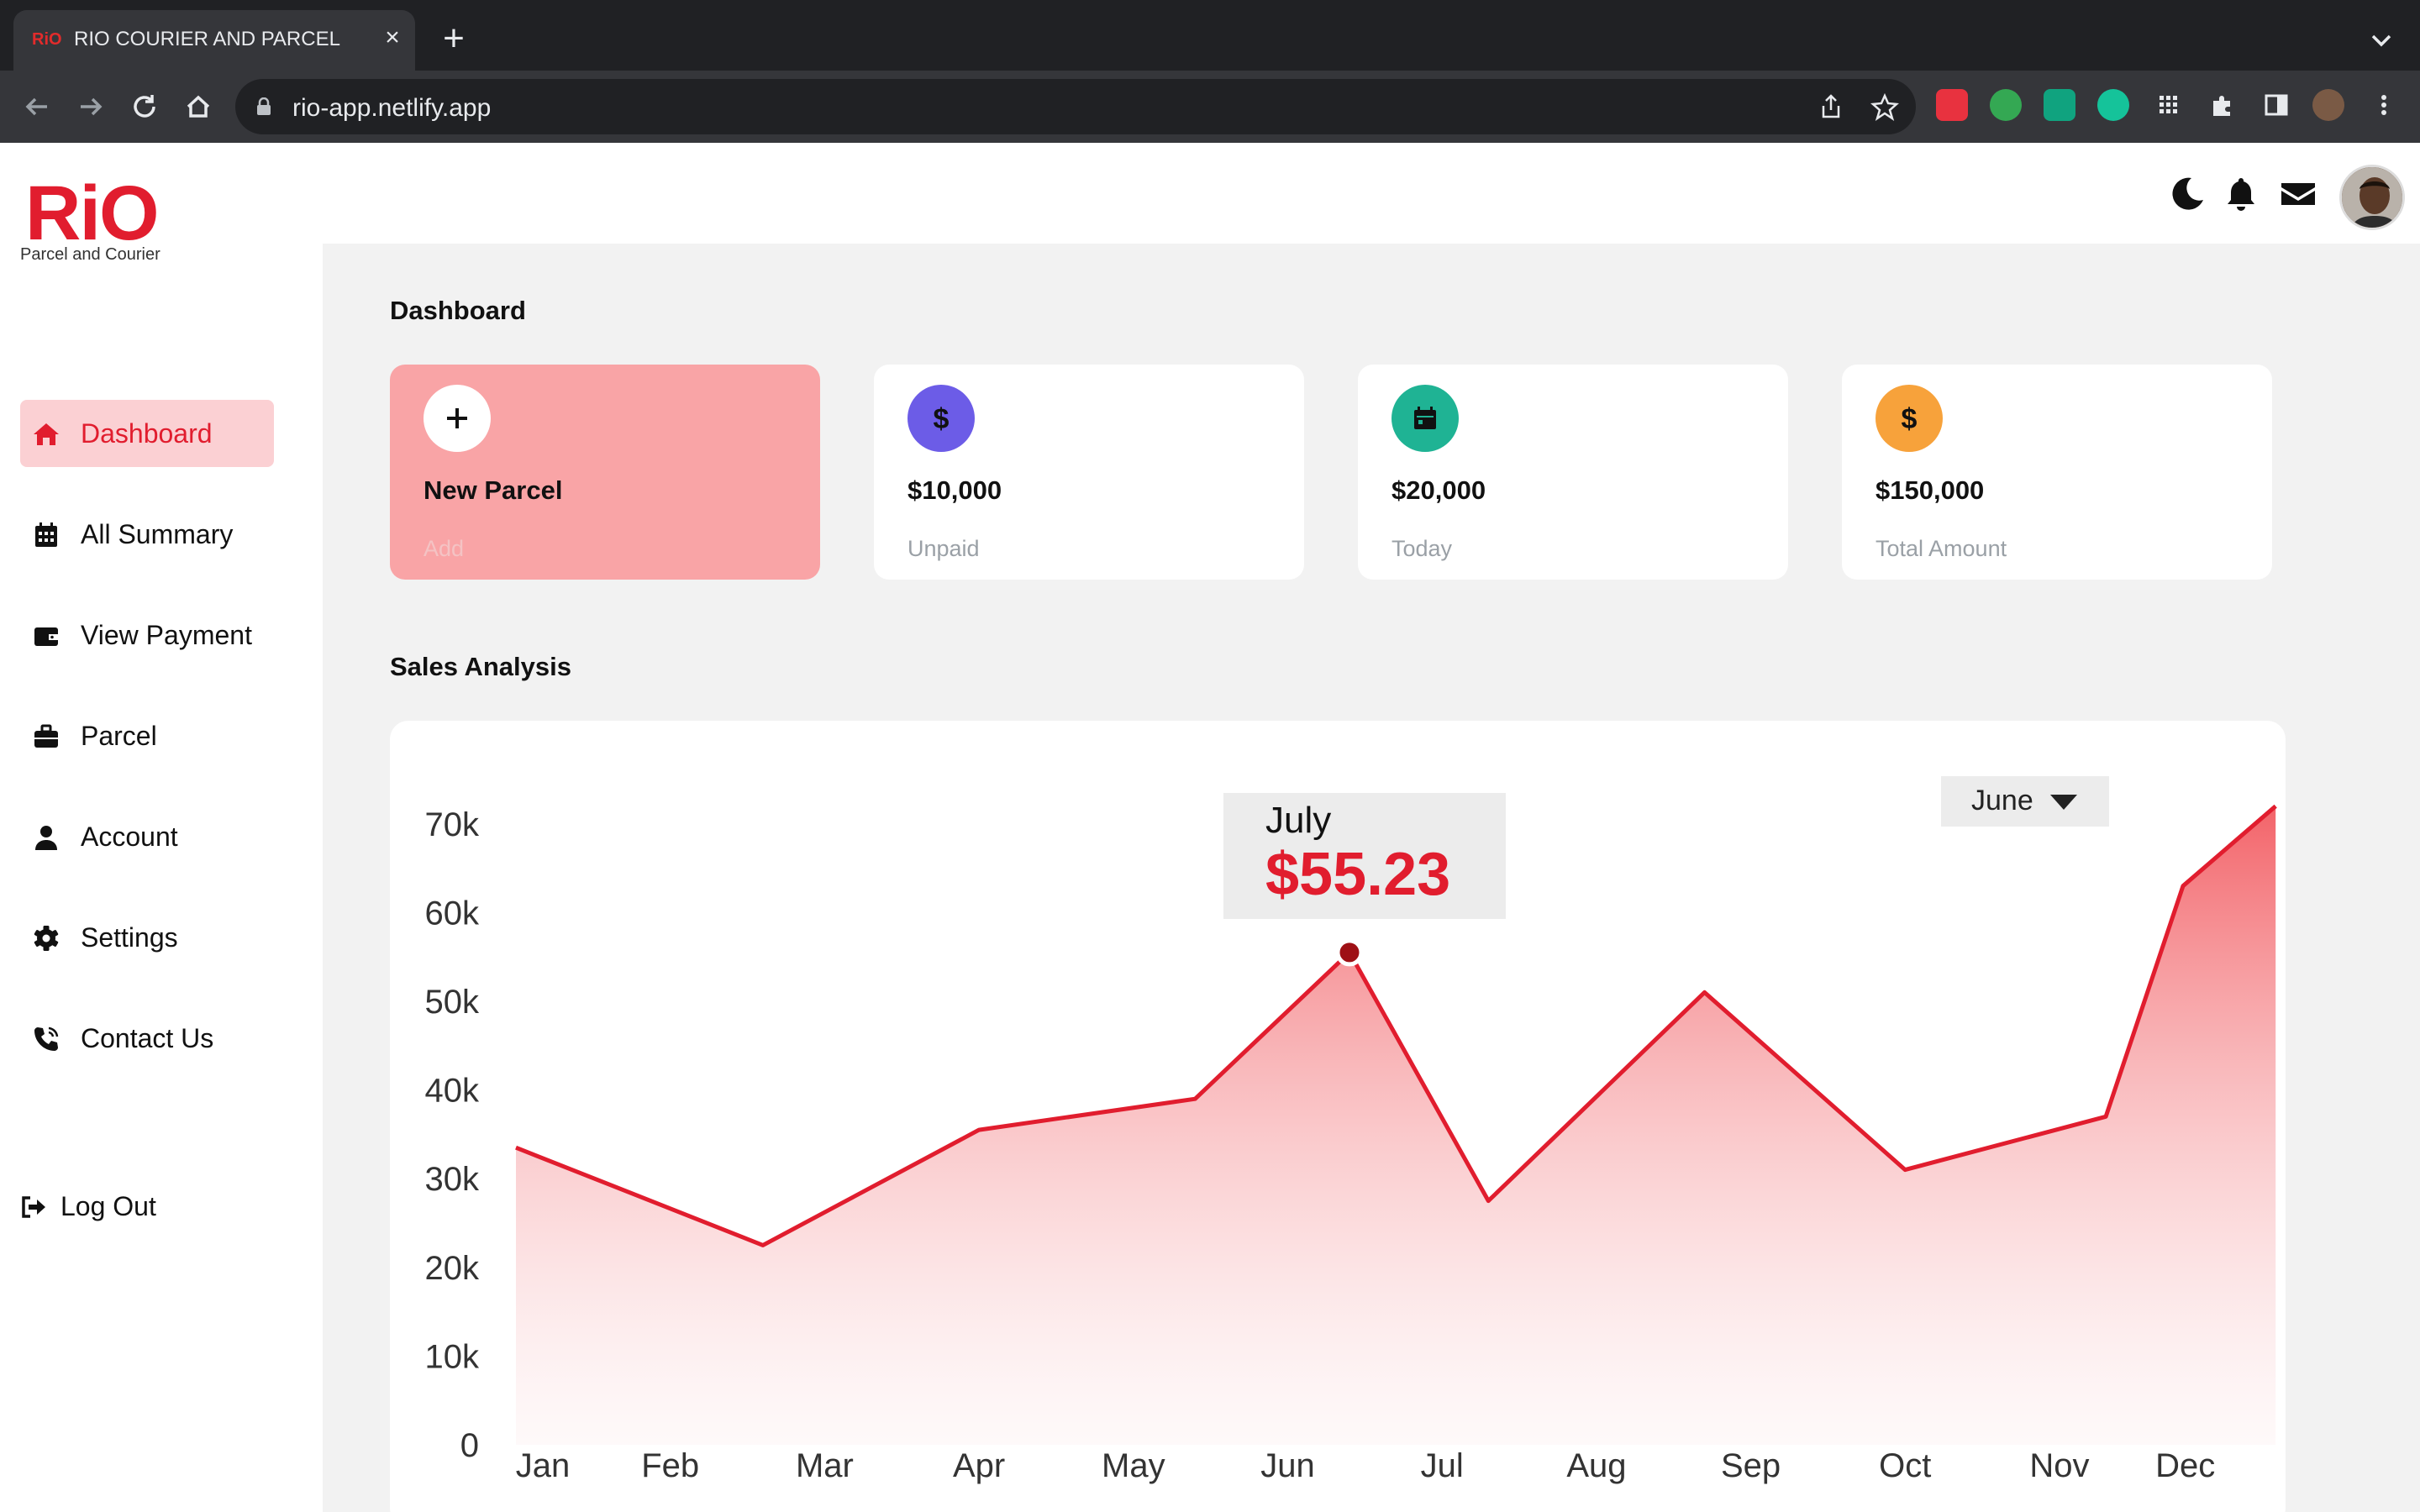  What do you see at coordinates (157, 534) in the screenshot?
I see `sidebar-item-label: All Summary` at bounding box center [157, 534].